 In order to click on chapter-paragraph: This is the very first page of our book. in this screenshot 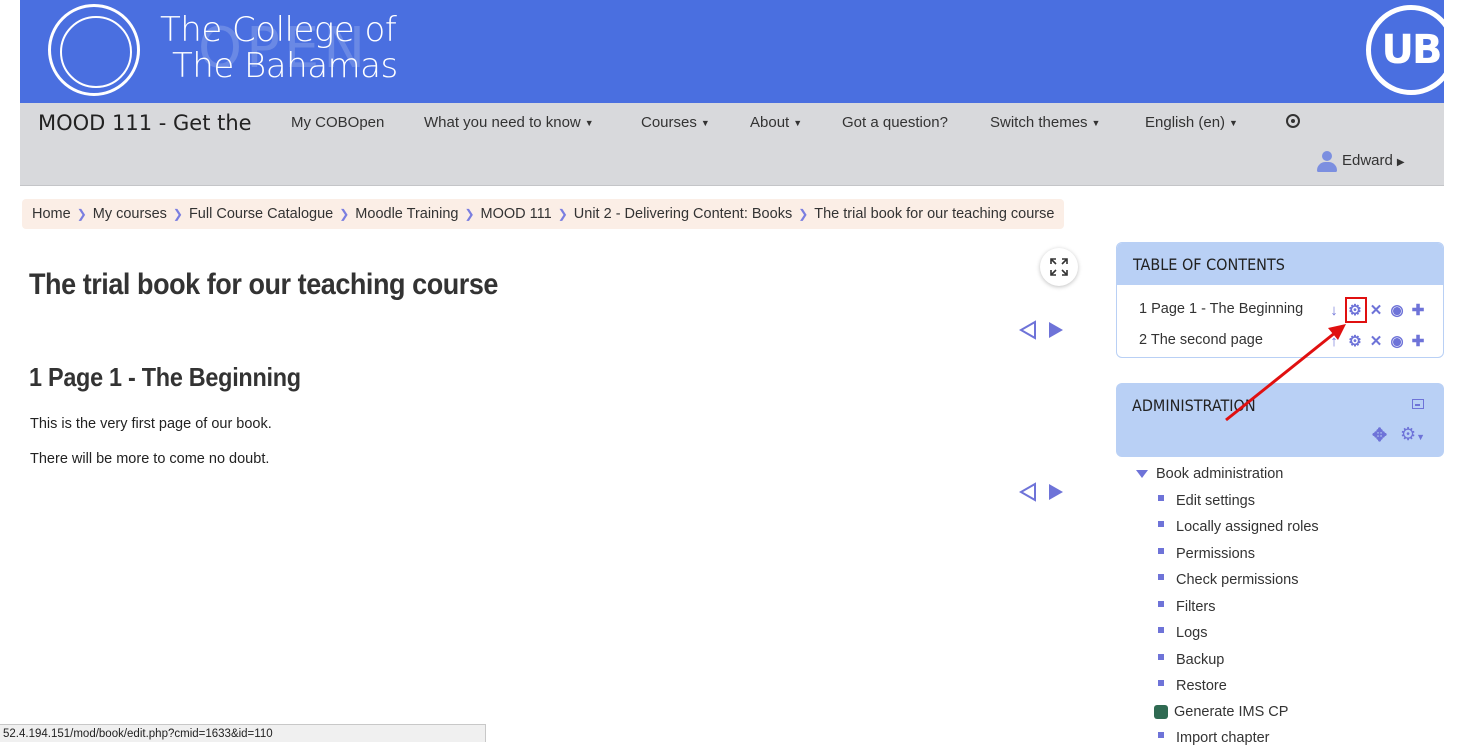, I will do `click(151, 424)`.